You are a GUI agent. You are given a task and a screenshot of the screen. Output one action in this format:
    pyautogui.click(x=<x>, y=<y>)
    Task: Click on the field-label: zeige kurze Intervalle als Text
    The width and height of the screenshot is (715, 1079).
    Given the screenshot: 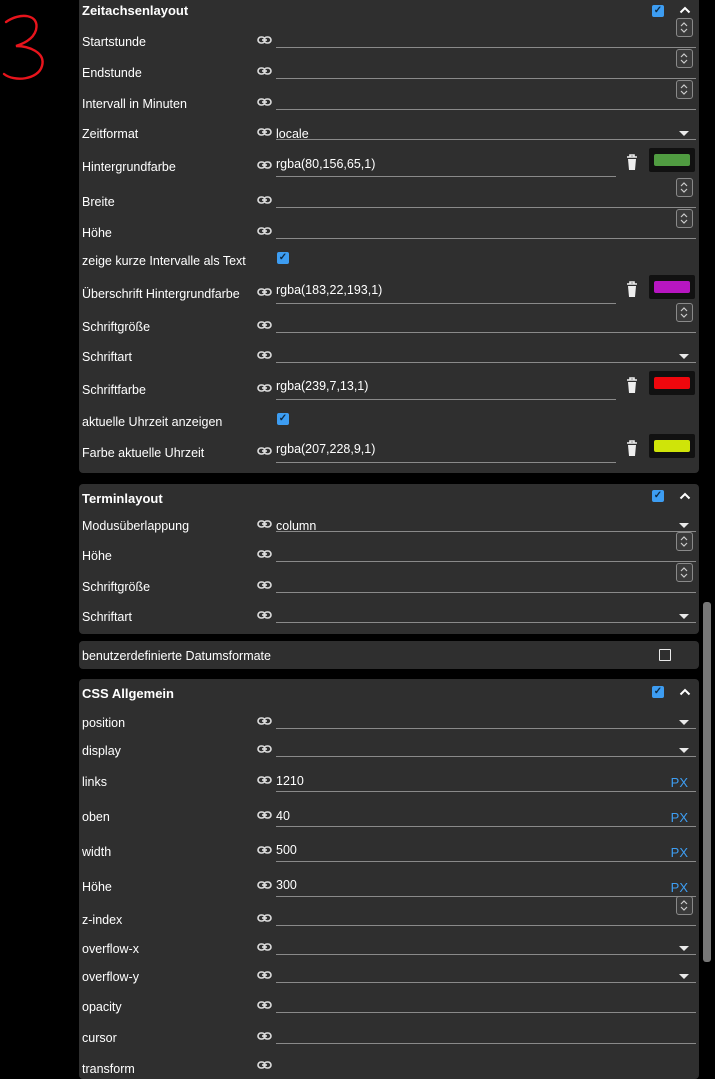 What is the action you would take?
    pyautogui.click(x=164, y=261)
    